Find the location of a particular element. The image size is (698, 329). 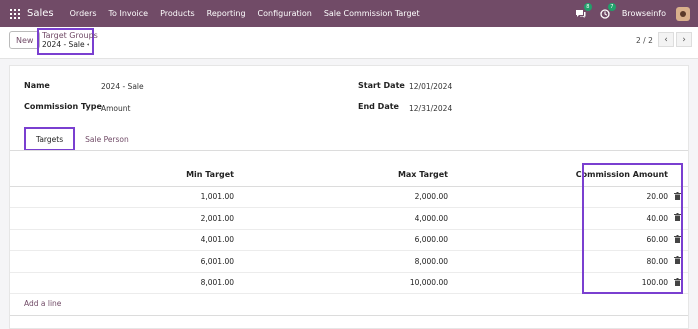

activities-icon: 7 is located at coordinates (607, 11).